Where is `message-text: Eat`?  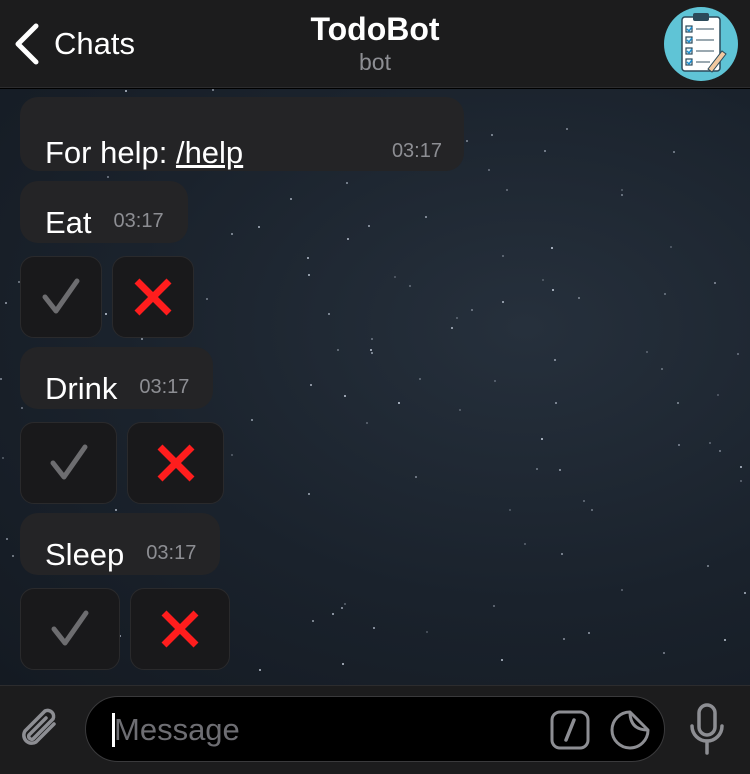 message-text: Eat is located at coordinates (68, 222).